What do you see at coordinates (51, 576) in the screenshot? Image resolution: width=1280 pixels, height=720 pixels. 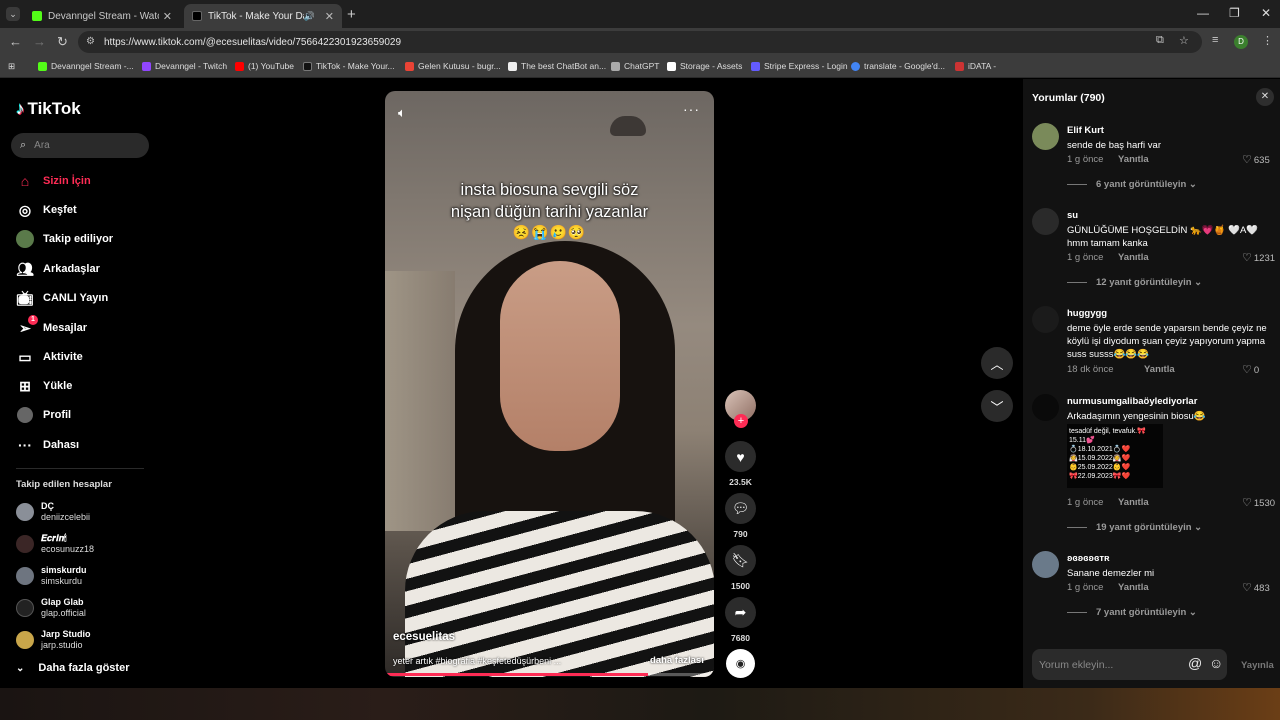 I see `following-account: simskurdu simskurdu` at bounding box center [51, 576].